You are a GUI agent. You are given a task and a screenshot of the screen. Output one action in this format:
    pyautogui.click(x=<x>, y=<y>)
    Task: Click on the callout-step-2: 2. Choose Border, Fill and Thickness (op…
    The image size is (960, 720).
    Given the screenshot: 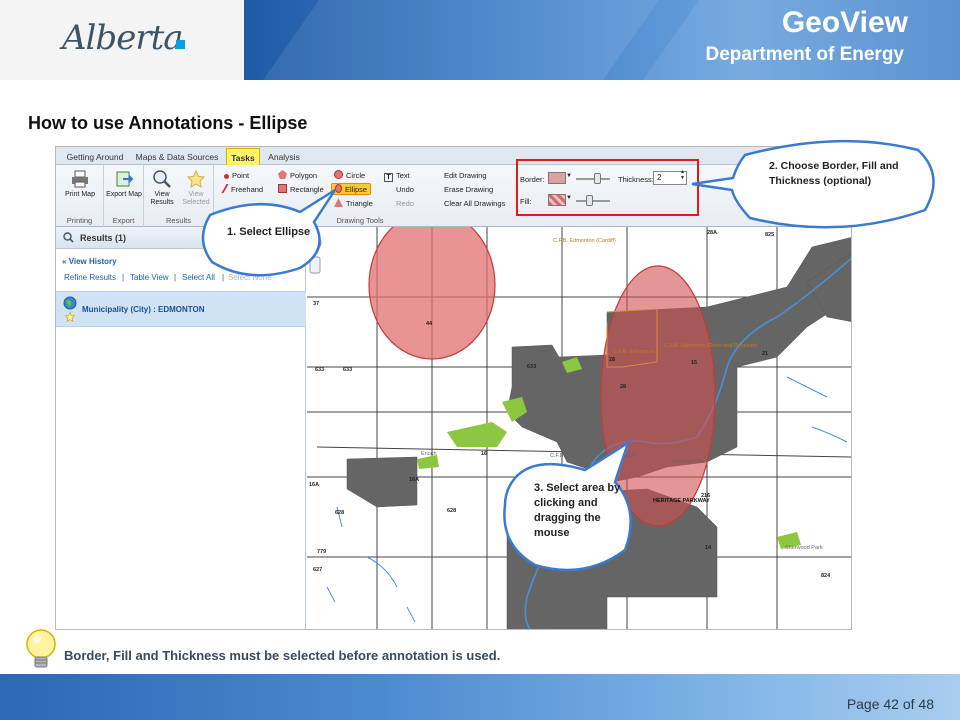 What is the action you would take?
    pyautogui.click(x=834, y=173)
    